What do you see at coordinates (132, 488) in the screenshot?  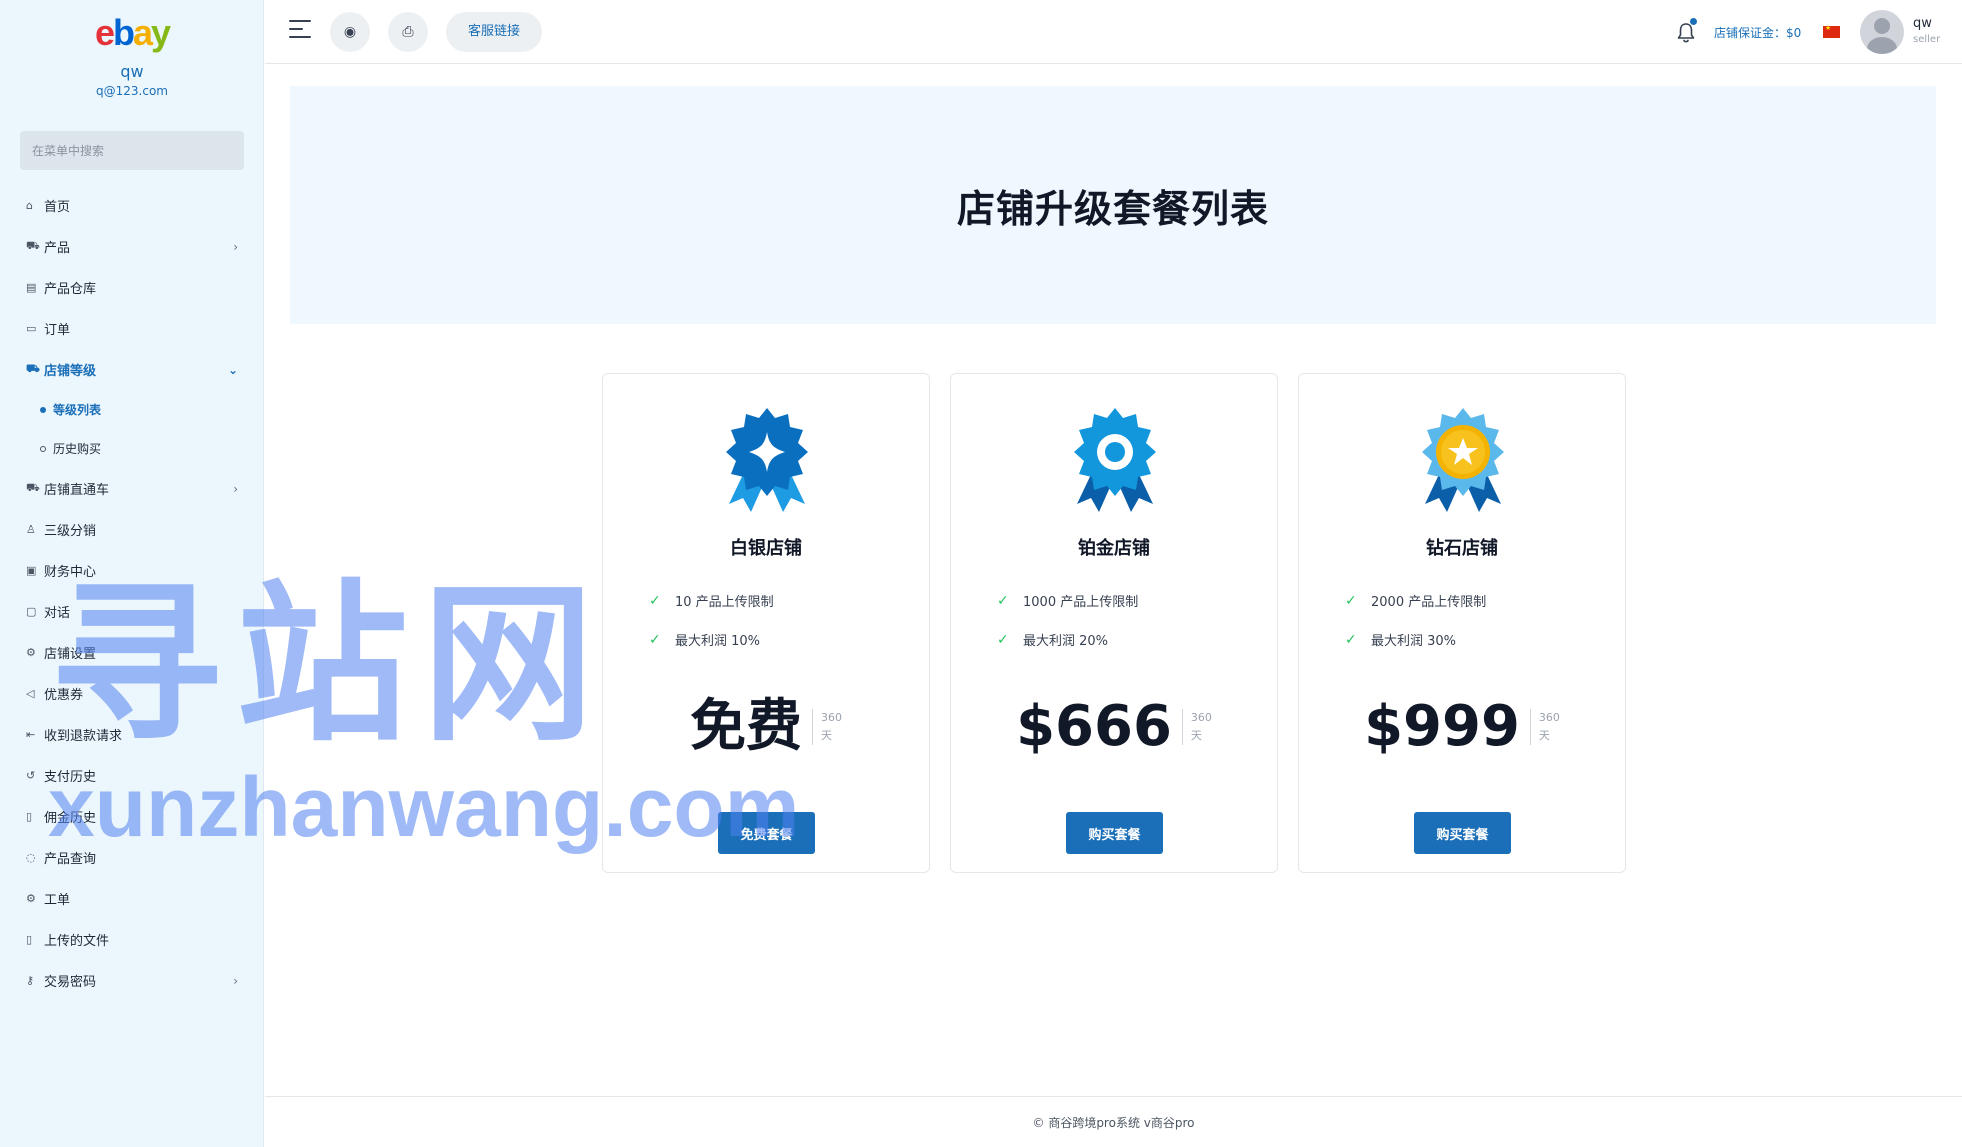 I see `sidebar-item-store-express: ⛟ 店铺直通车 ›` at bounding box center [132, 488].